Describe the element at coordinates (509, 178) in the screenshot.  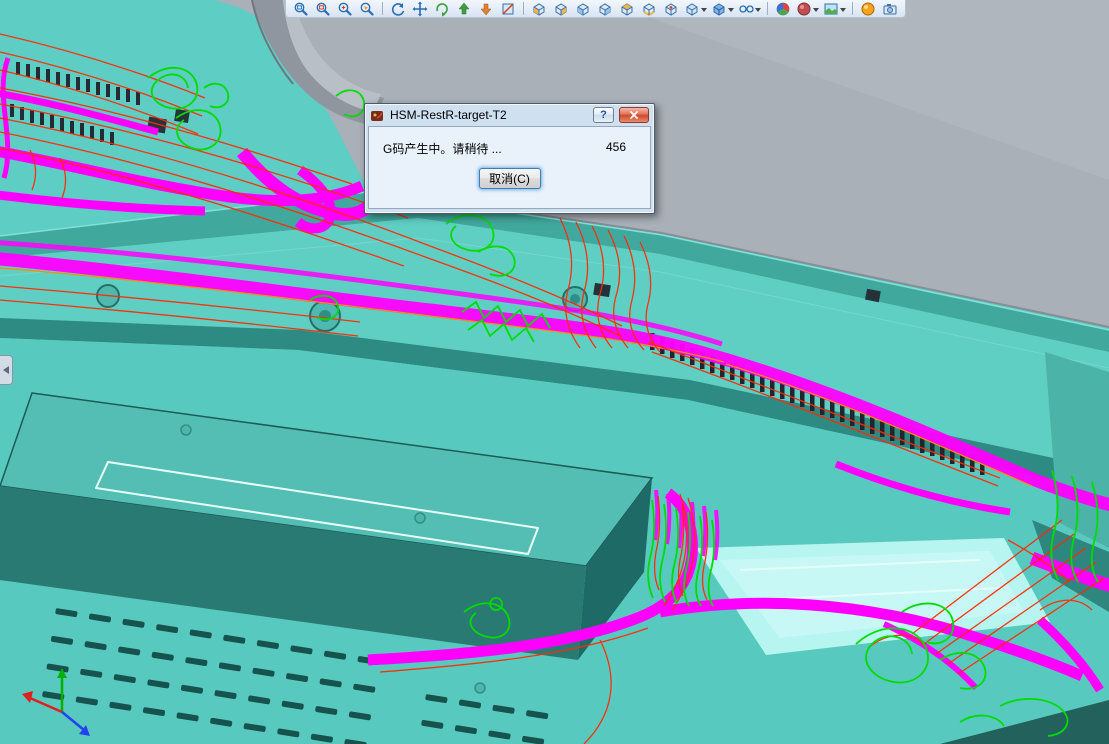
I see `cancel-button: 取消(C)` at that location.